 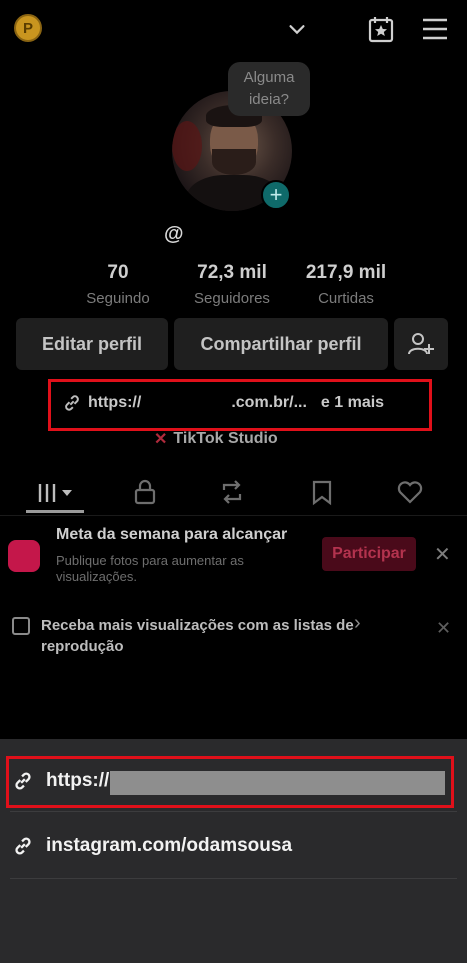 I want to click on tiktok-studio-link: ✕ TikTok Studio, so click(x=216, y=439).